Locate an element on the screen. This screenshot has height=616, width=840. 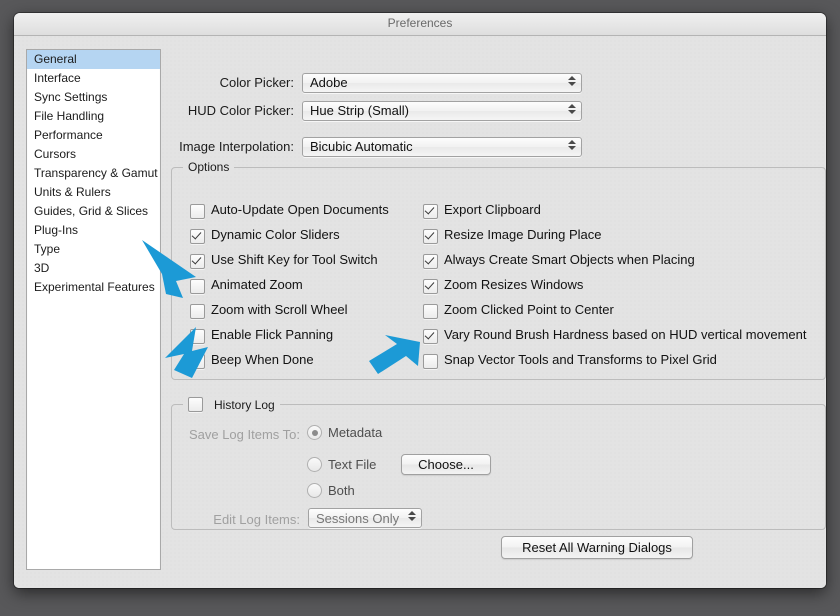
edit-log-items-value: Sessions Only is located at coordinates (358, 518).